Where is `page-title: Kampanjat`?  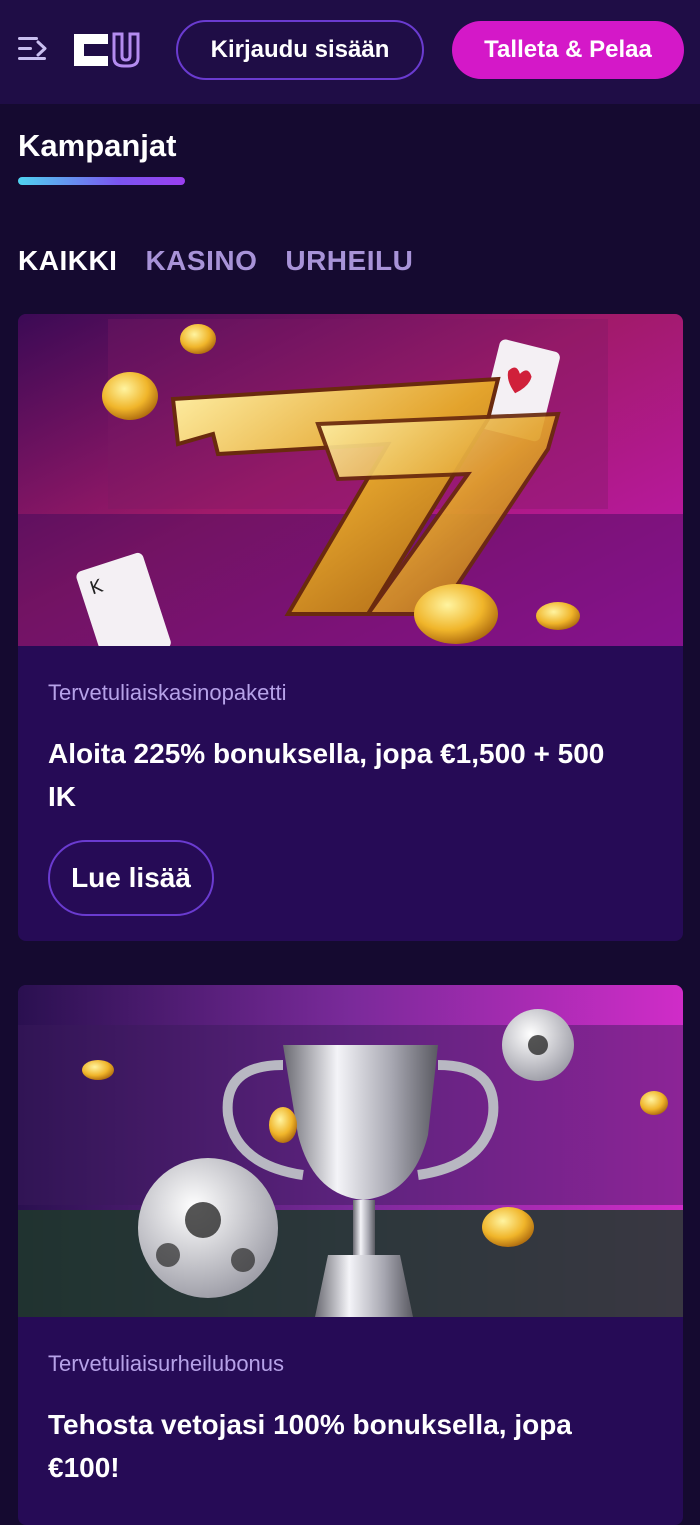
page-title: Kampanjat is located at coordinates (97, 145).